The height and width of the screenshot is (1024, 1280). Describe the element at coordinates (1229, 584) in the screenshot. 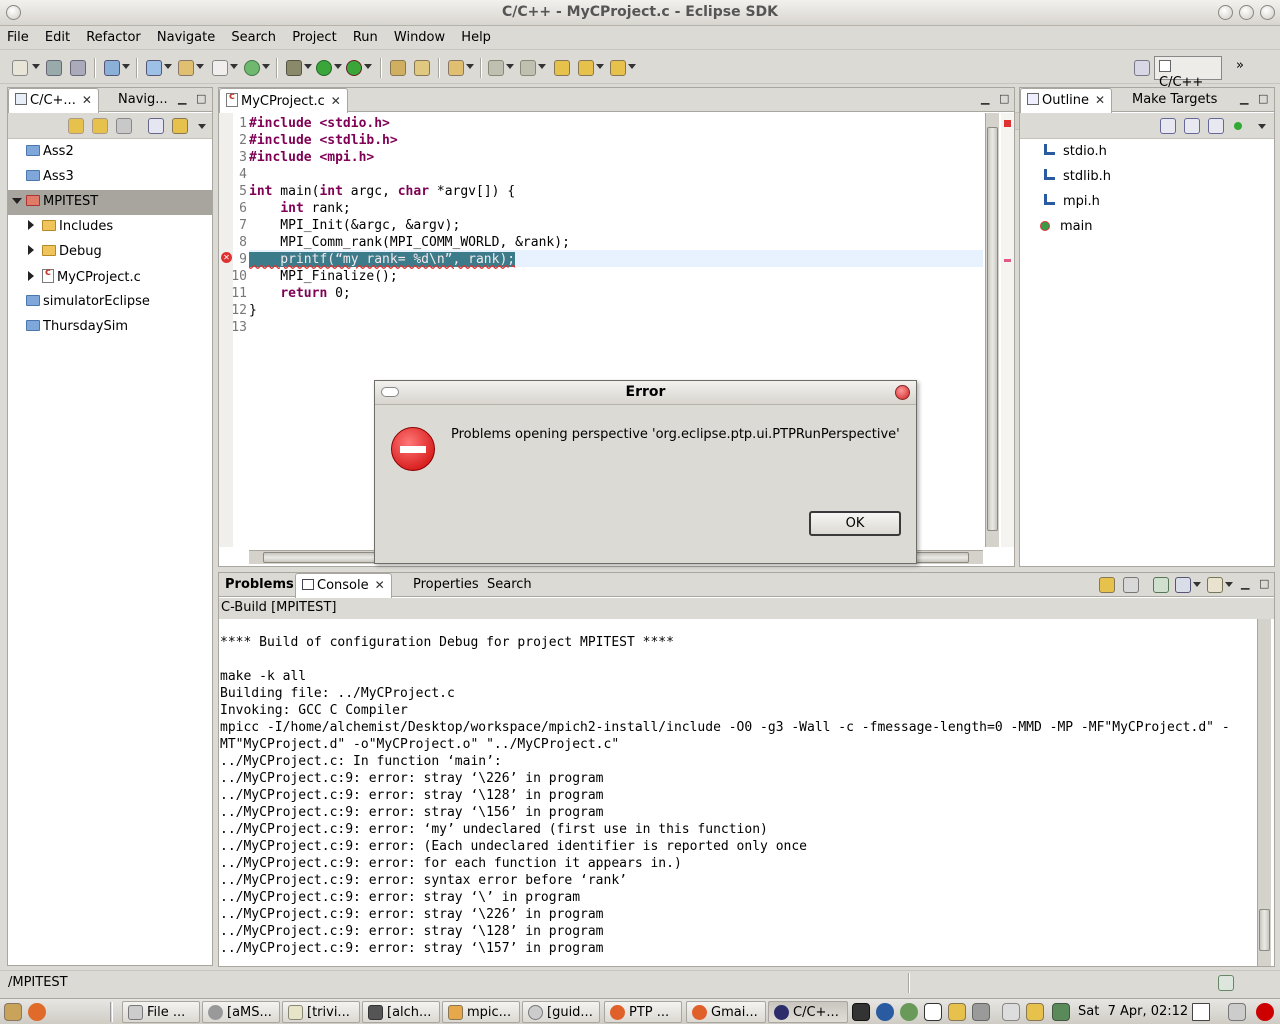

I see `open-console-dropdown-icon` at that location.